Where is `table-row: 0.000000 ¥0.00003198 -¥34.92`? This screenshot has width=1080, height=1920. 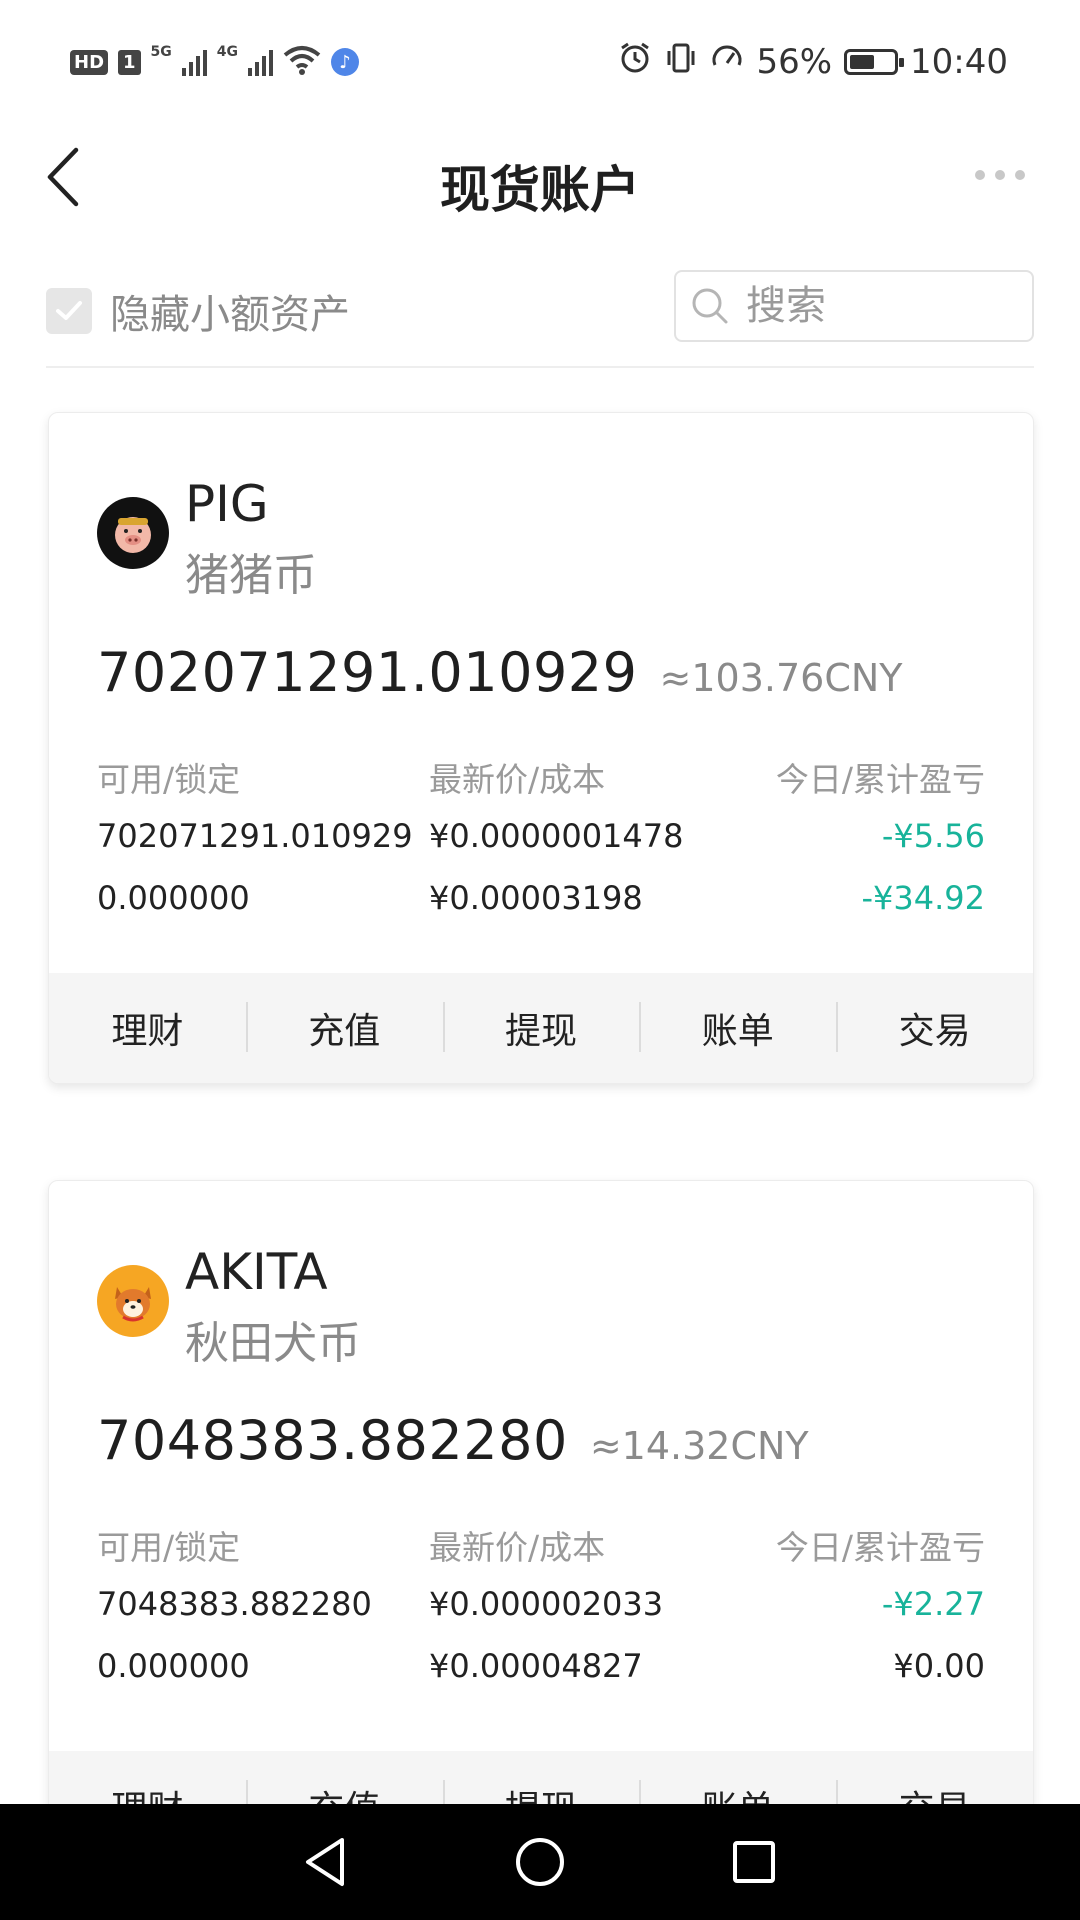 table-row: 0.000000 ¥0.00003198 -¥34.92 is located at coordinates (541, 910).